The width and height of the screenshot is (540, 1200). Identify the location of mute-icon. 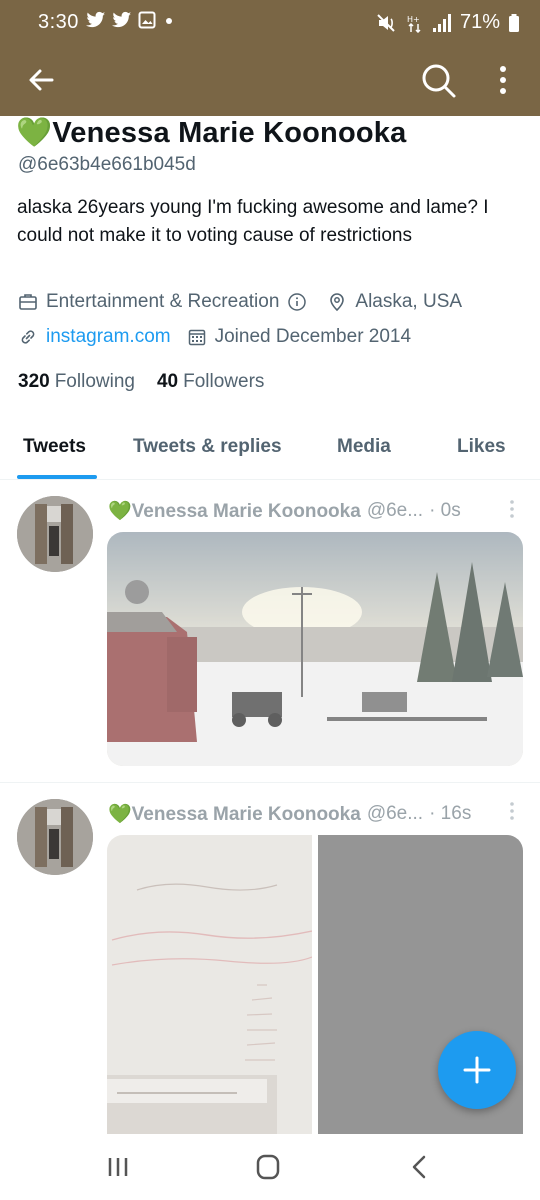
(386, 22).